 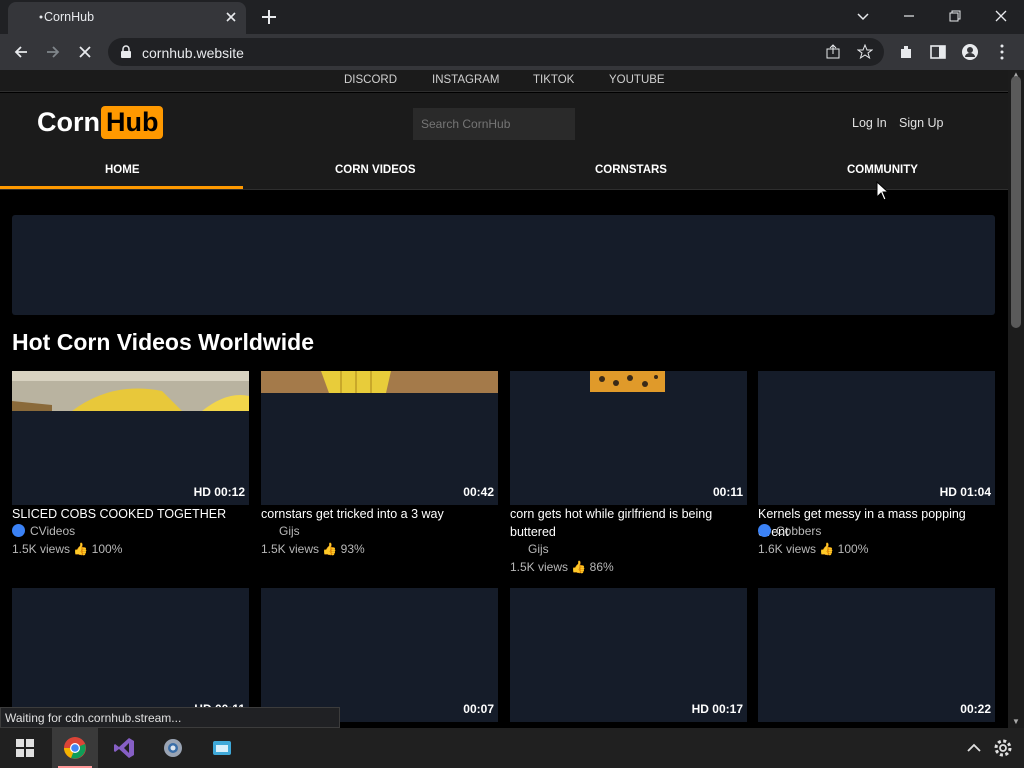 What do you see at coordinates (379, 438) in the screenshot?
I see `video-thumbnail: 00:42` at bounding box center [379, 438].